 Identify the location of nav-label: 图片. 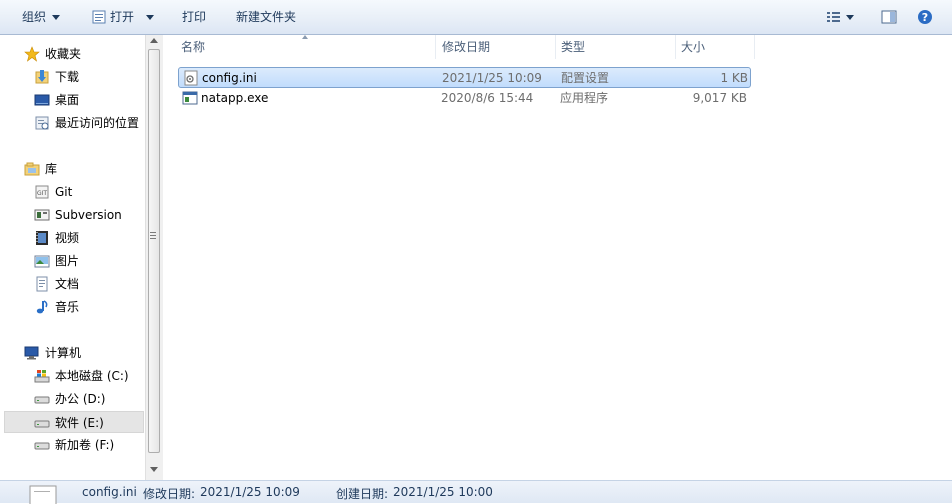
(67, 261).